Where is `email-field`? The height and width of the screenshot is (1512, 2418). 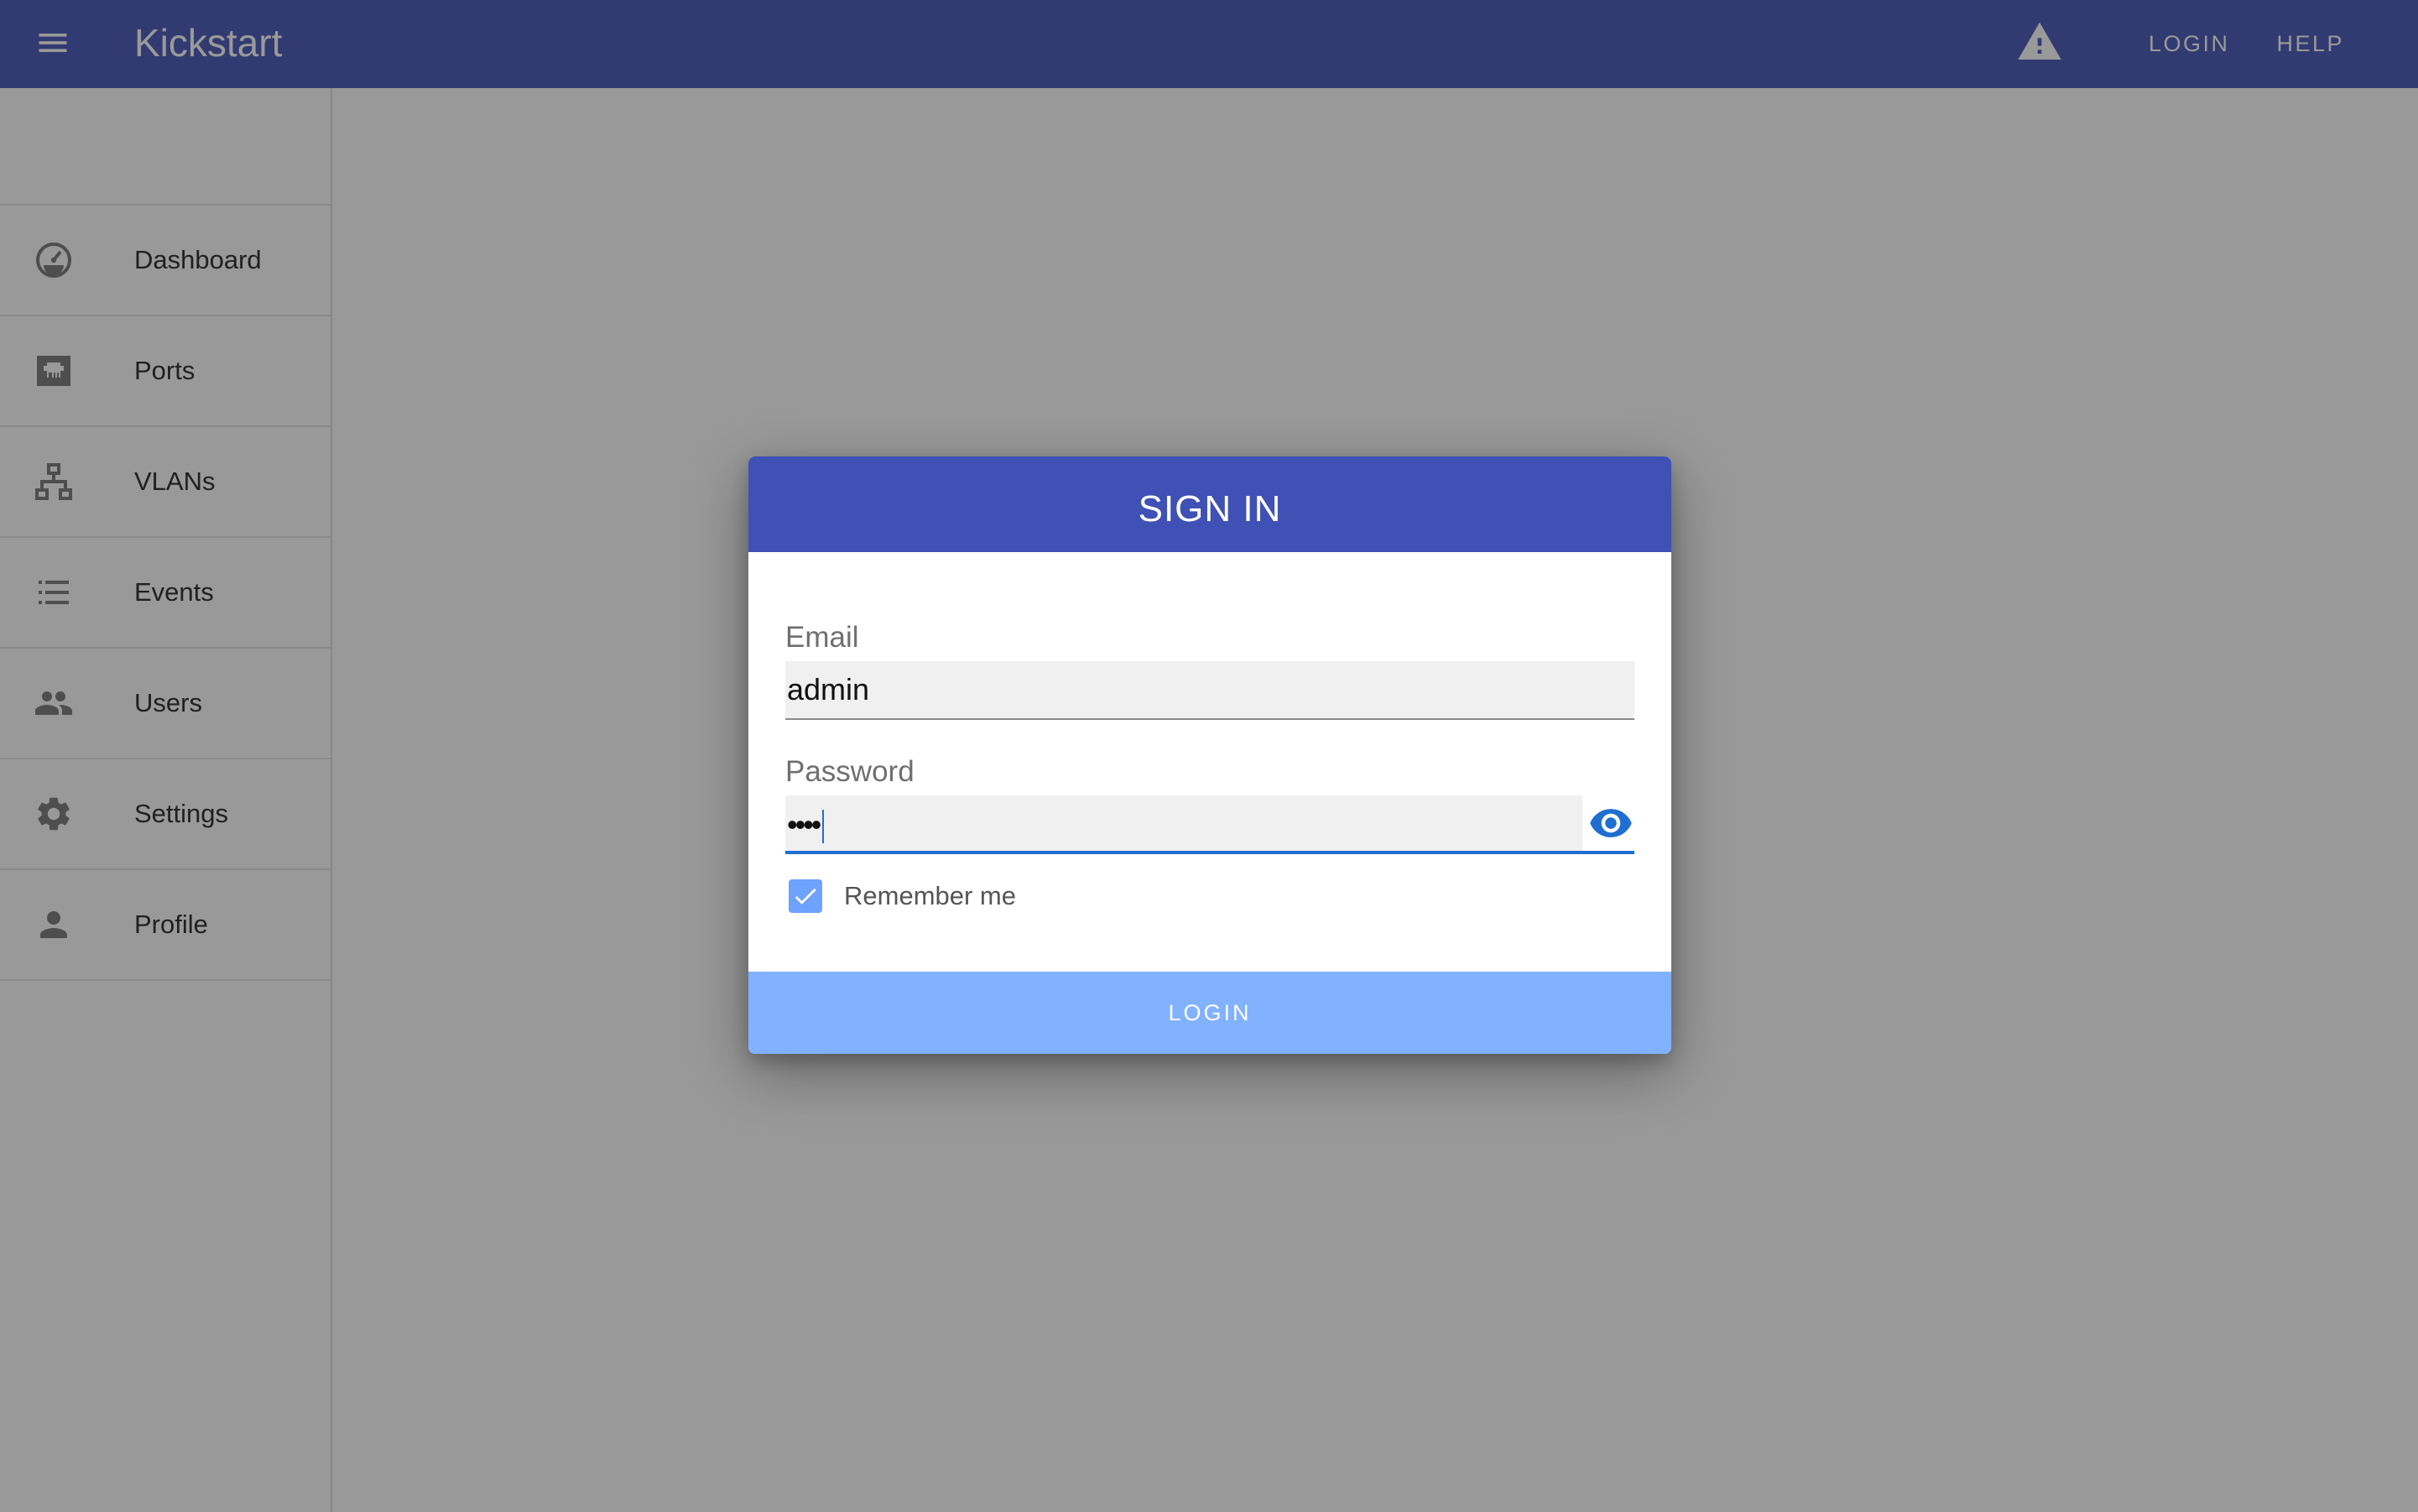
email-field is located at coordinates (1209, 690).